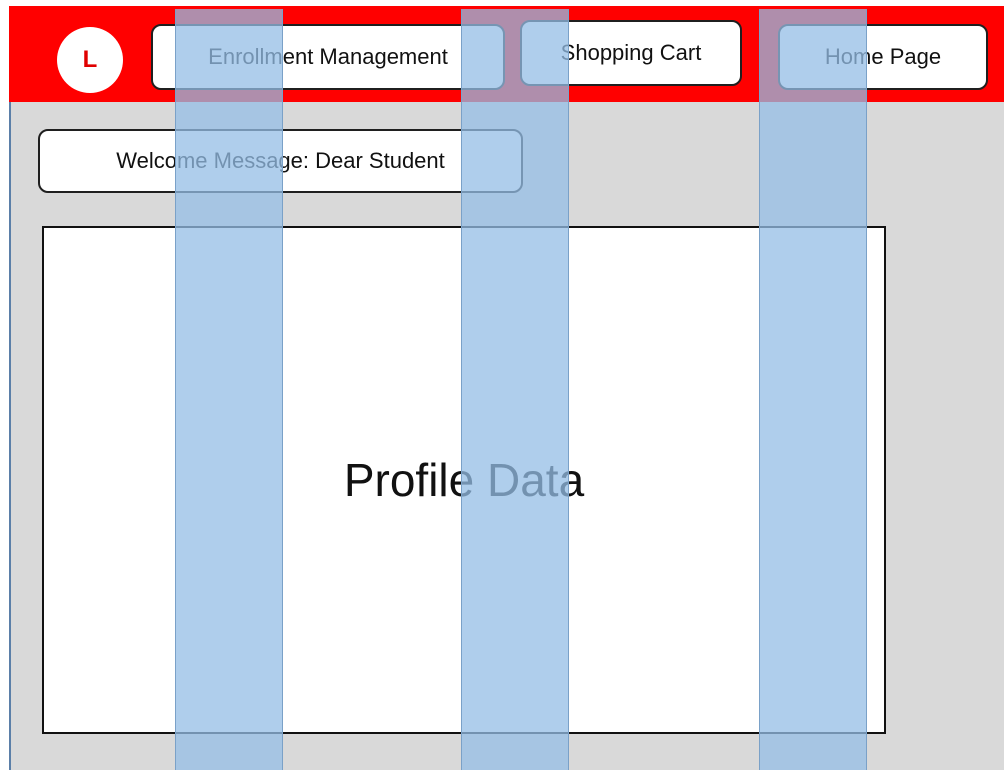 This screenshot has height=770, width=1006. I want to click on home-page-button: Home Page, so click(883, 57).